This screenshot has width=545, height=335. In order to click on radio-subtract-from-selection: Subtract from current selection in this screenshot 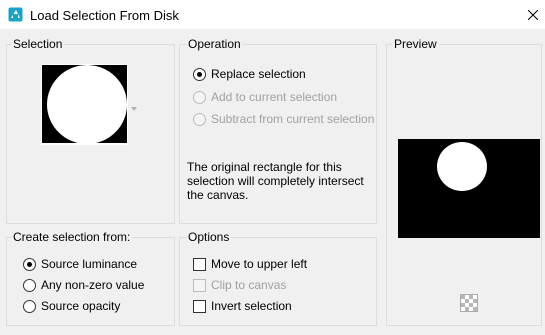, I will do `click(283, 119)`.